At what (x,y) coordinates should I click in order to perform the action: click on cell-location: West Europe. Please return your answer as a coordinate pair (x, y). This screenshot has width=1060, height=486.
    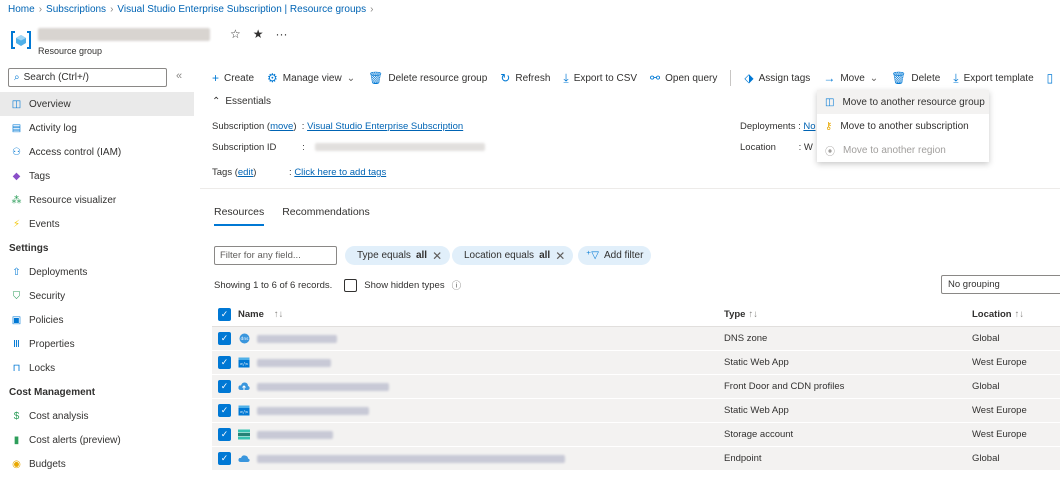
    Looking at the image, I should click on (999, 434).